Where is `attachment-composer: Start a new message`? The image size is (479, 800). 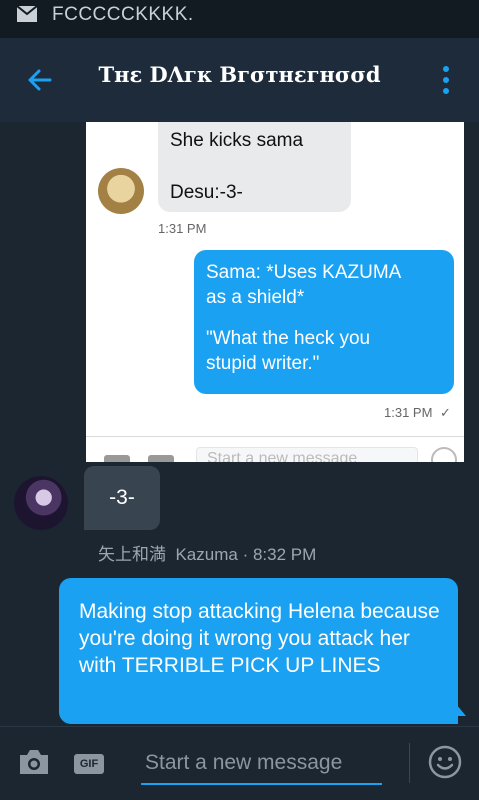
attachment-composer: Start a new message is located at coordinates (275, 449).